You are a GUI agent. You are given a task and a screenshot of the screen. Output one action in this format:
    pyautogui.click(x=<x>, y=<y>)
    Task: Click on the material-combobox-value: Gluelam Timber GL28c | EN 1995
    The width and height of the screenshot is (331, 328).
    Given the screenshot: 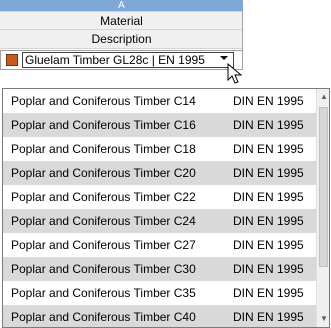 What is the action you would take?
    pyautogui.click(x=128, y=60)
    